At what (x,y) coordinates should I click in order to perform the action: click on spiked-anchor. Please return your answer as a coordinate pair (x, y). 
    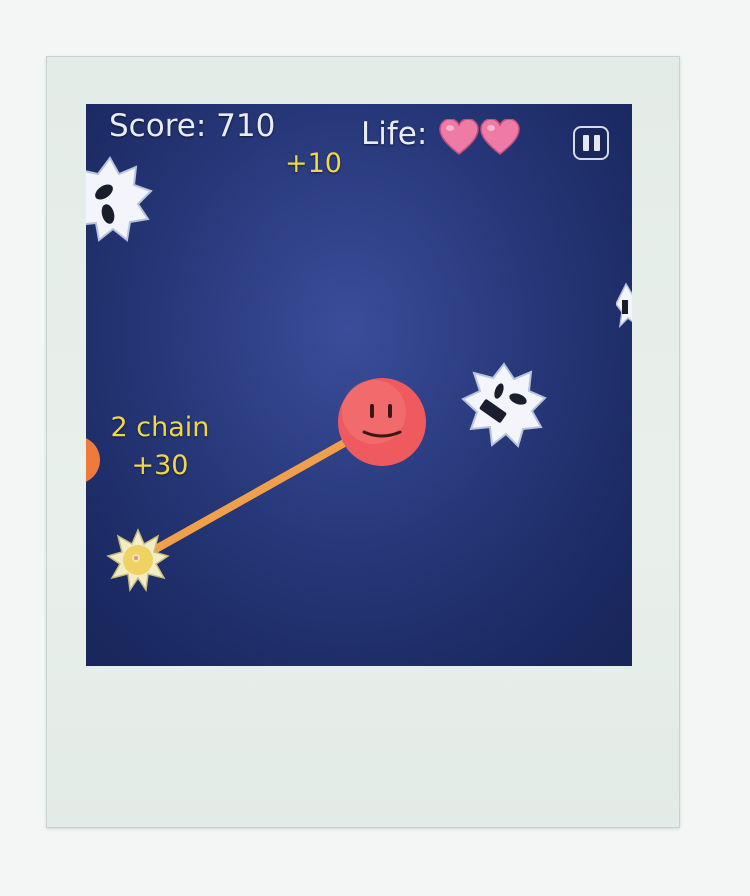
    Looking at the image, I should click on (138, 560).